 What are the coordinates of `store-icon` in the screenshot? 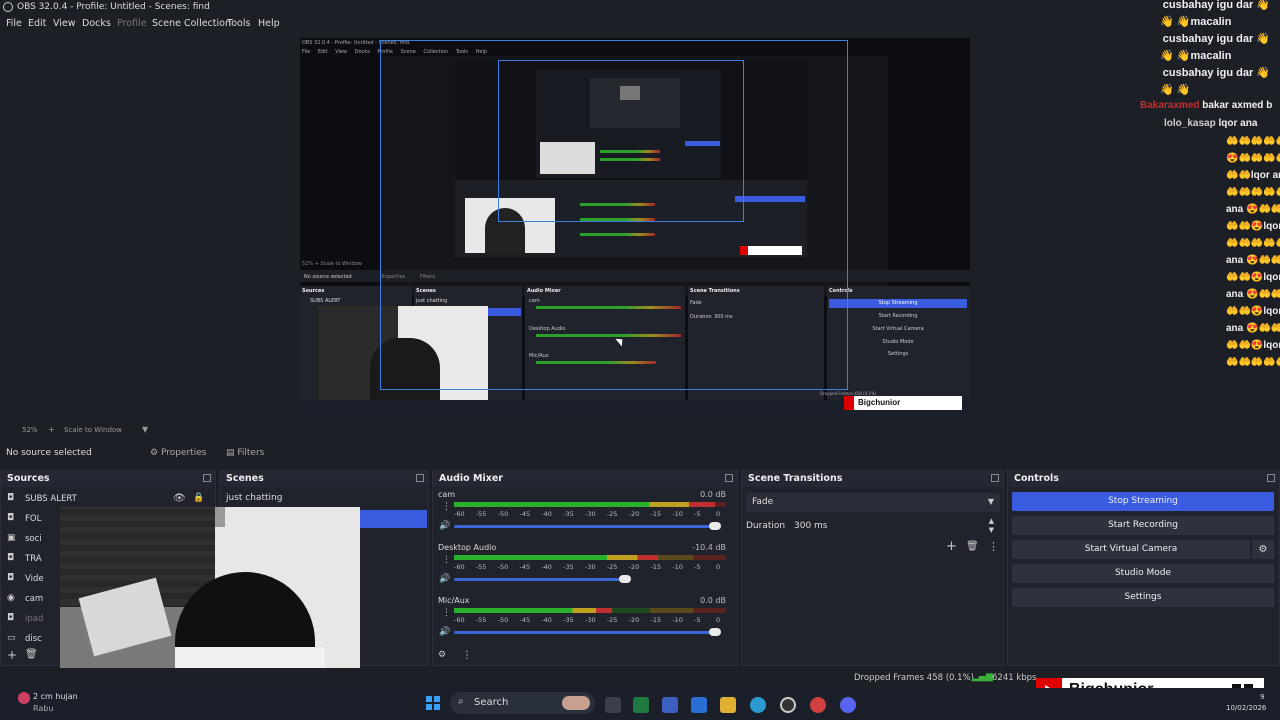 It's located at (699, 705).